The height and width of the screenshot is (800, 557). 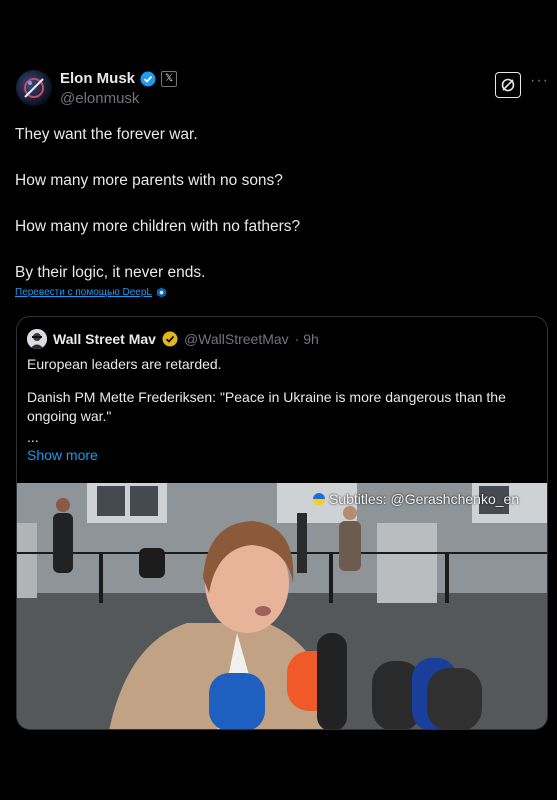 I want to click on tweet-line: How many more children with no fathers?, so click(x=158, y=226).